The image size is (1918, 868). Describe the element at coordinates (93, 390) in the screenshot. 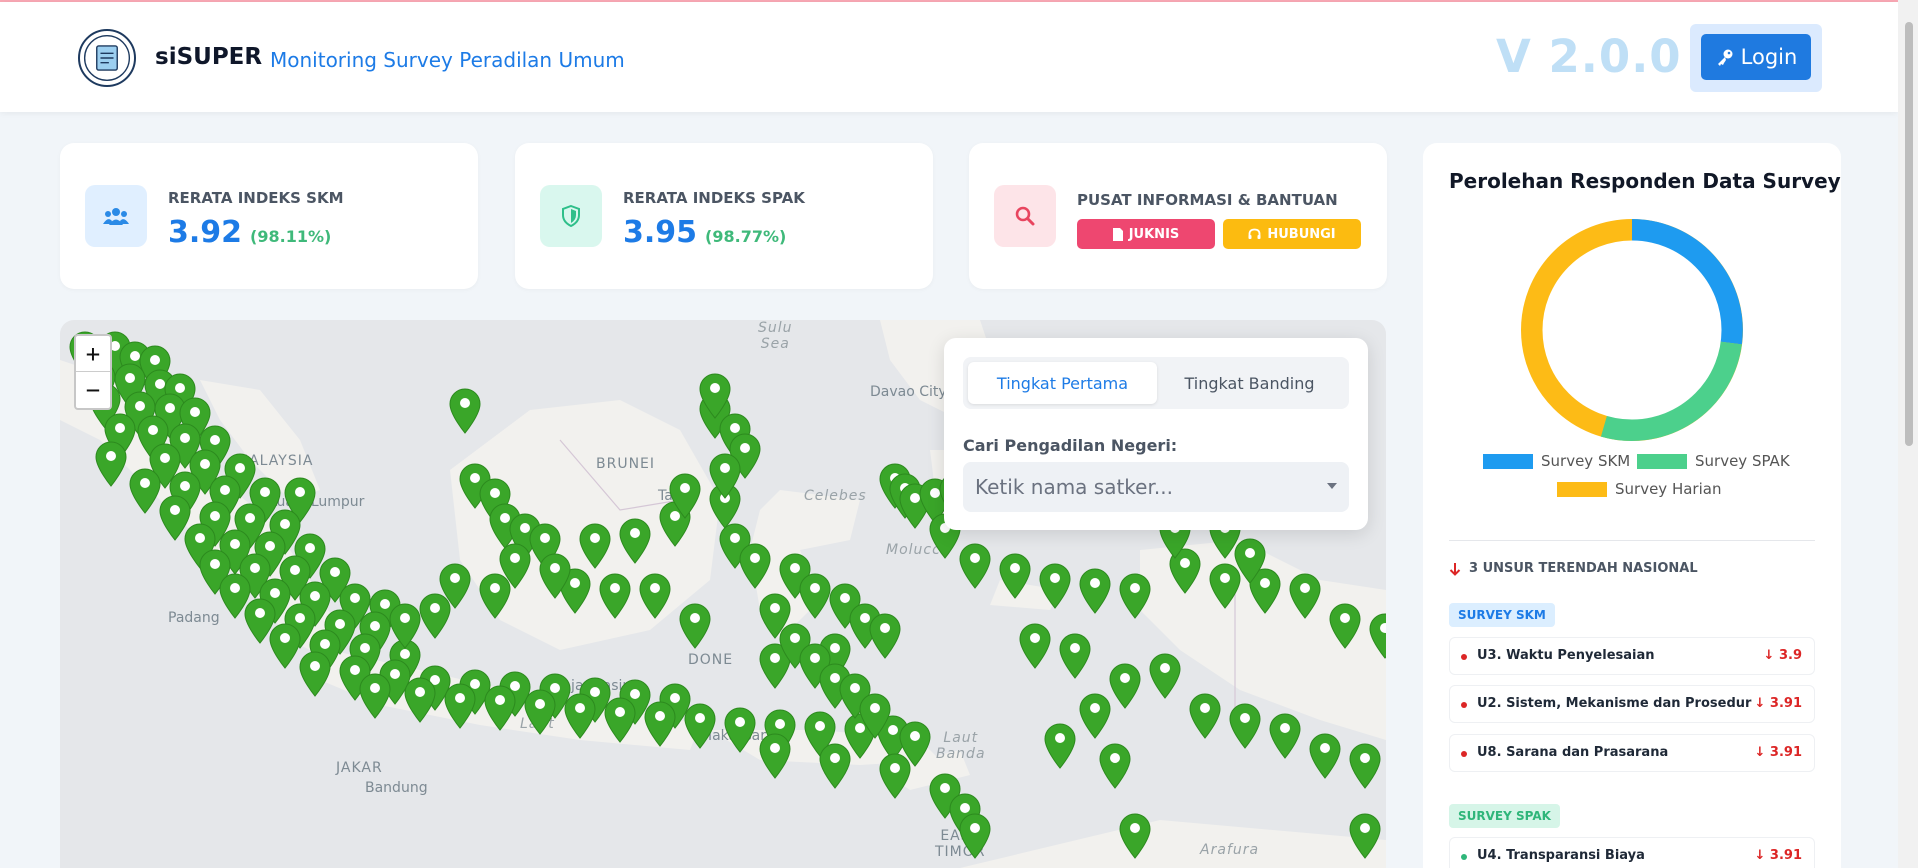

I see `zoom-out-button: −` at that location.